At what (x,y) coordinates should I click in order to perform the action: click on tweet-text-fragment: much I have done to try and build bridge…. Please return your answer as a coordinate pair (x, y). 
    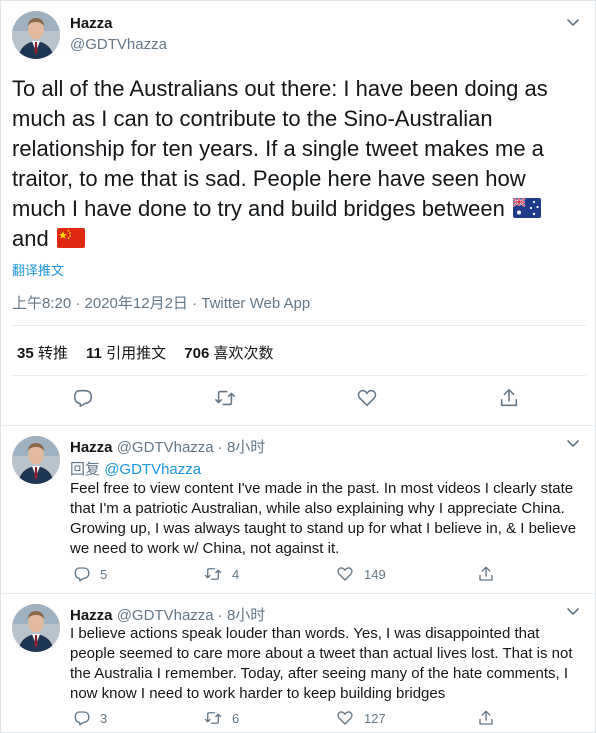
    Looking at the image, I should click on (258, 208).